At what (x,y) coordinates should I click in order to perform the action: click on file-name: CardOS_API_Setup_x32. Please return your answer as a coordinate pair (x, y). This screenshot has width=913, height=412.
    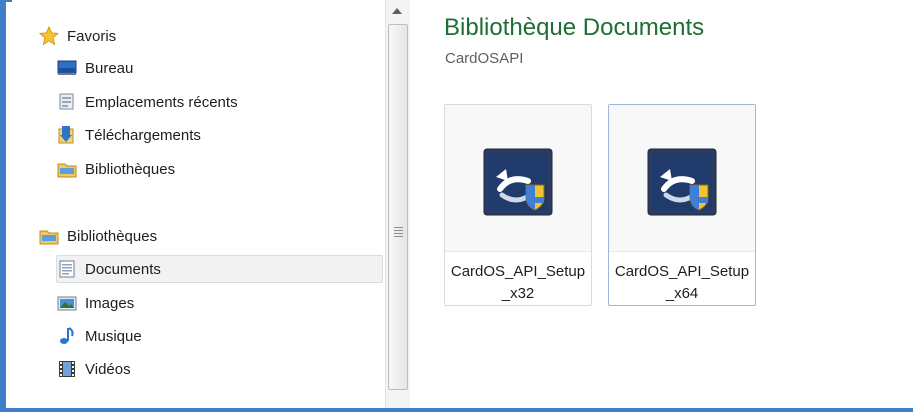
    Looking at the image, I should click on (518, 282).